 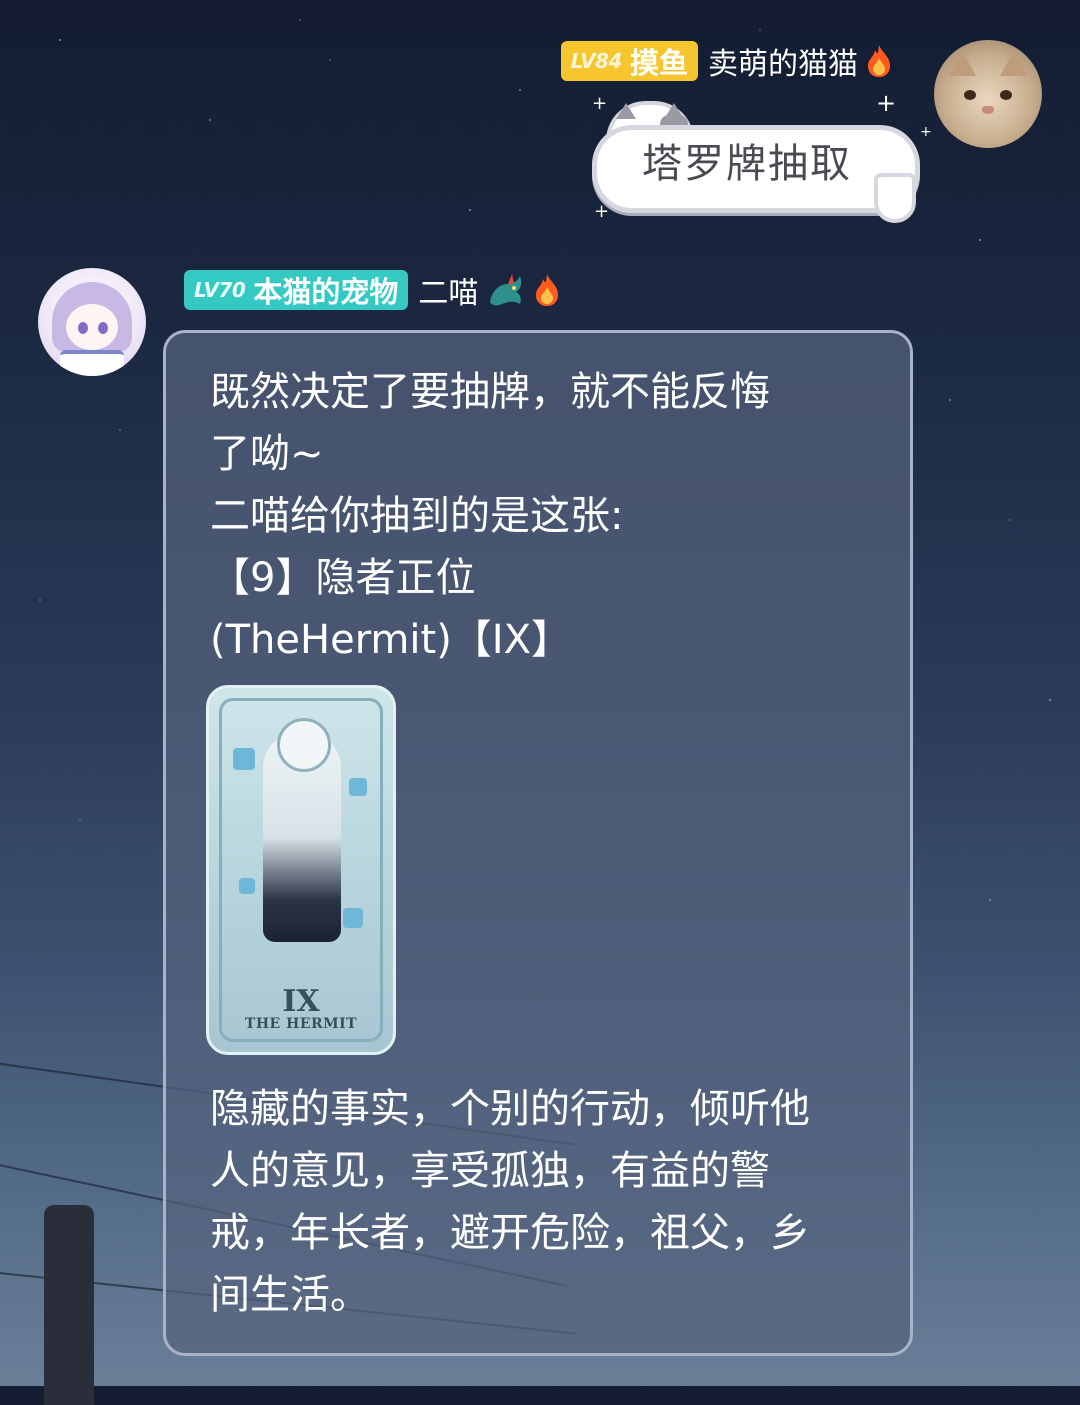 What do you see at coordinates (783, 61) in the screenshot?
I see `sender-nickname: 卖萌的猫猫` at bounding box center [783, 61].